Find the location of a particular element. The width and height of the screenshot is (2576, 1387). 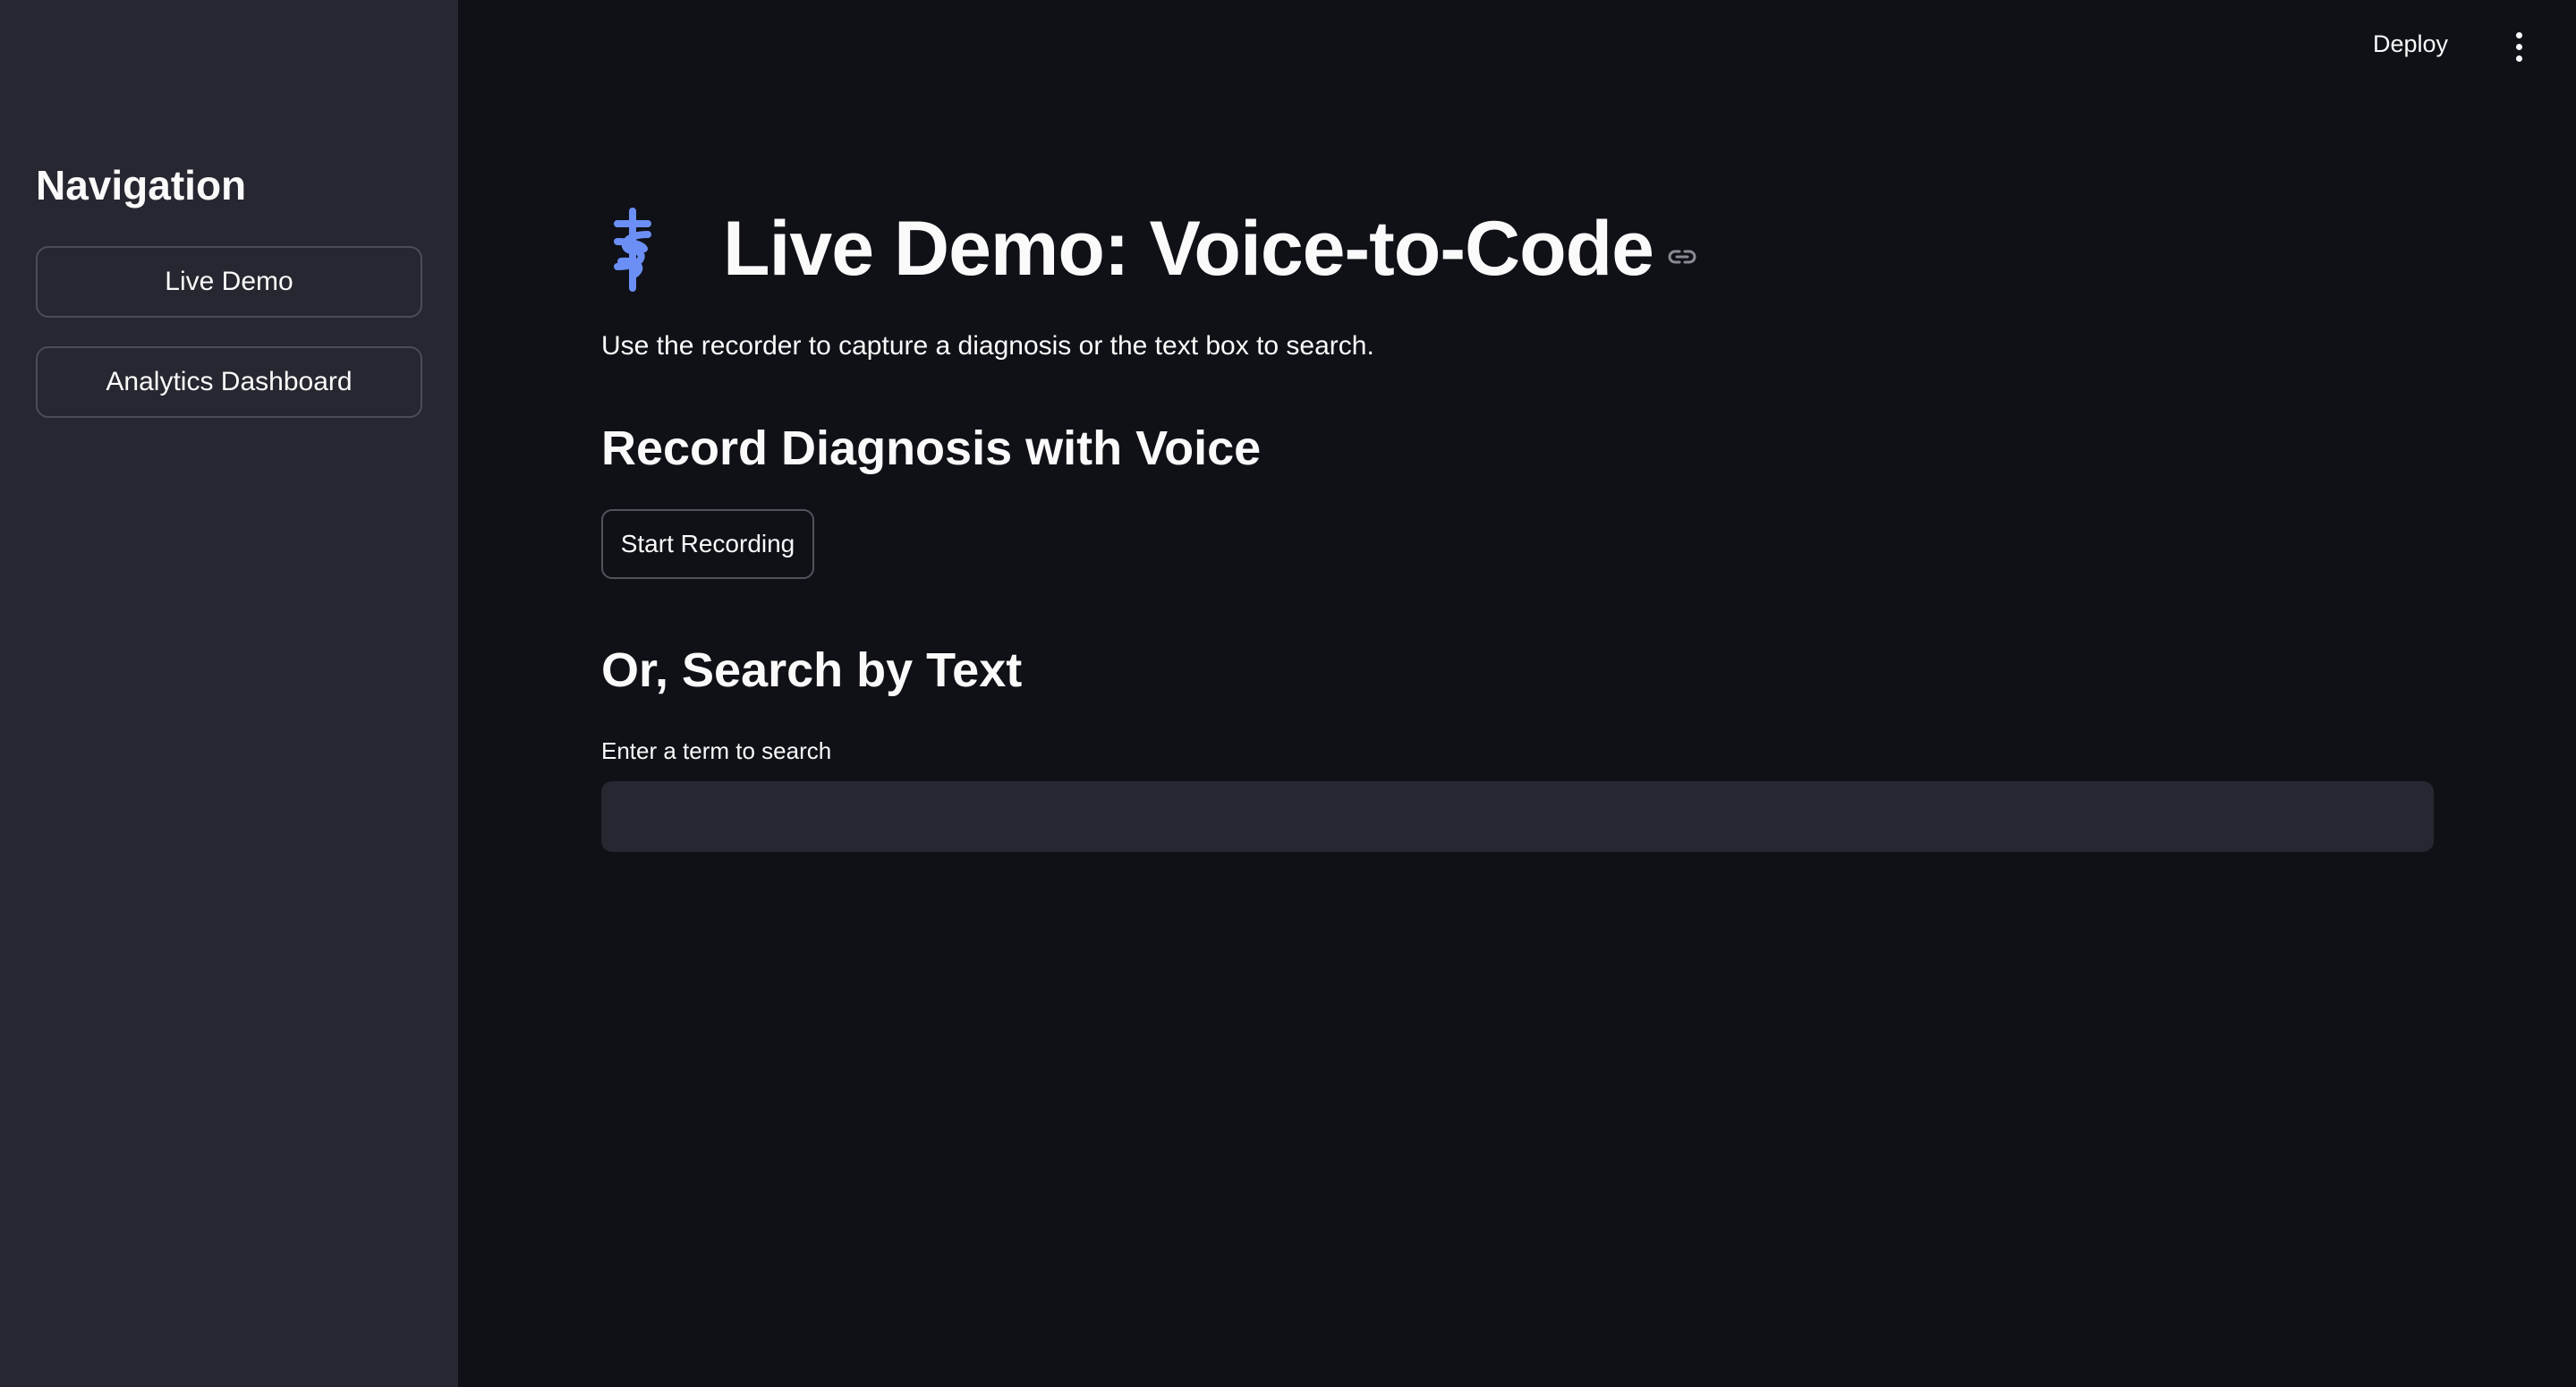

start-recording-button: Start Recording is located at coordinates (707, 544).